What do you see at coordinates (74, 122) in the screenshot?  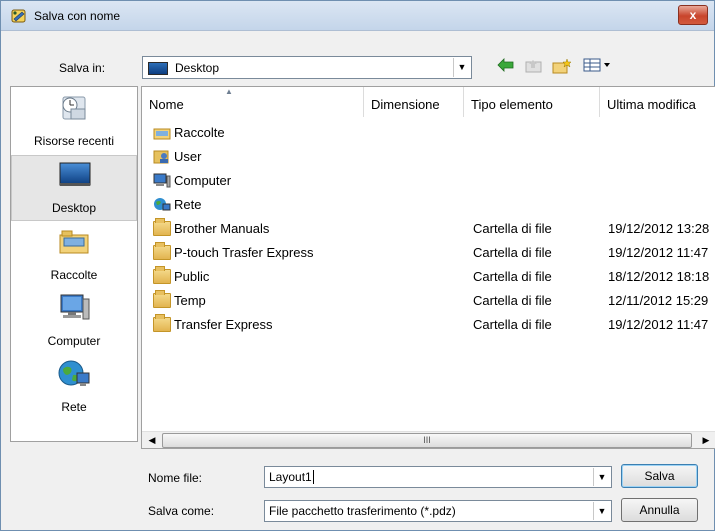 I see `place-recent: Risorse recenti` at bounding box center [74, 122].